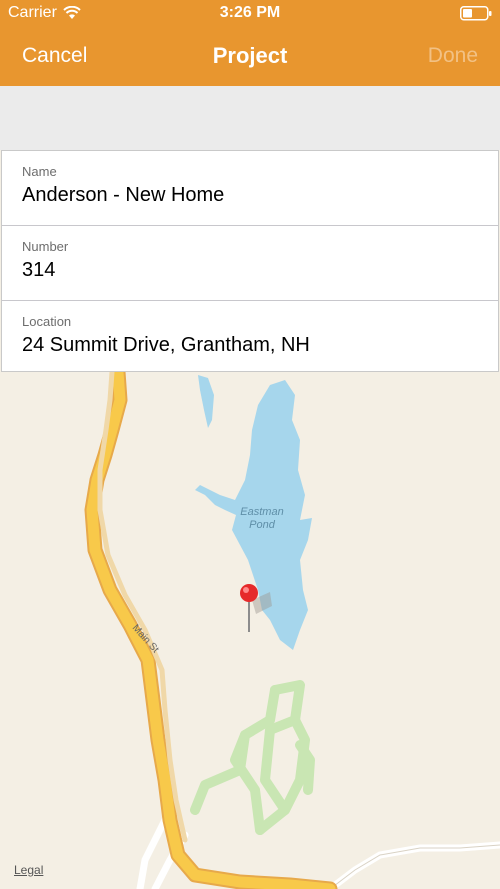  What do you see at coordinates (39, 171) in the screenshot?
I see `name-label: Name` at bounding box center [39, 171].